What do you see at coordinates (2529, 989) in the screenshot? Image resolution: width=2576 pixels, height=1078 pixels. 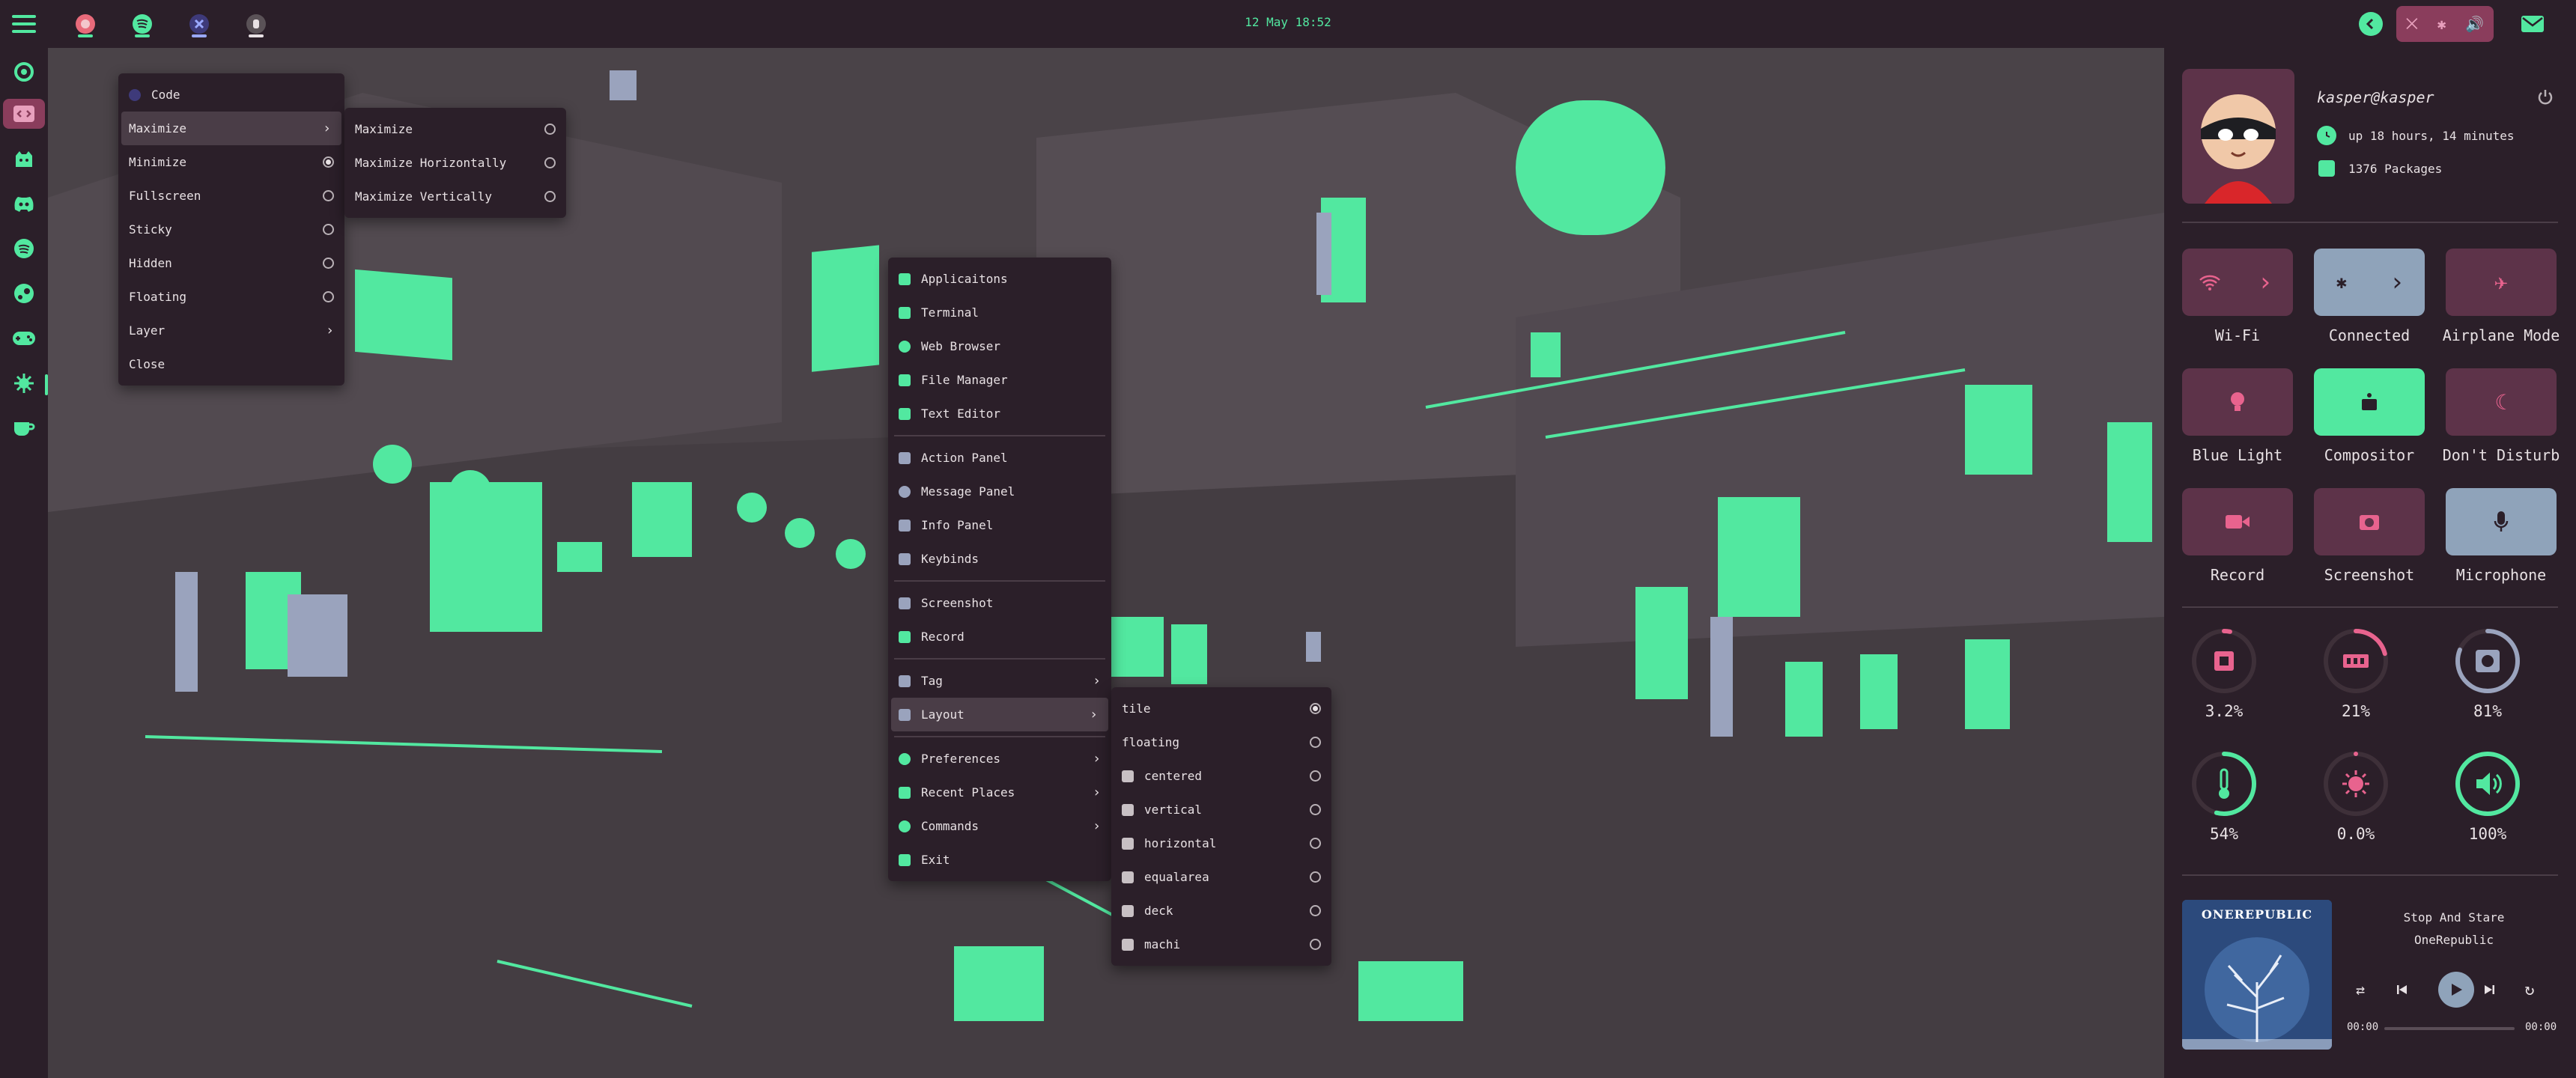 I see `repeat-button: ↻` at bounding box center [2529, 989].